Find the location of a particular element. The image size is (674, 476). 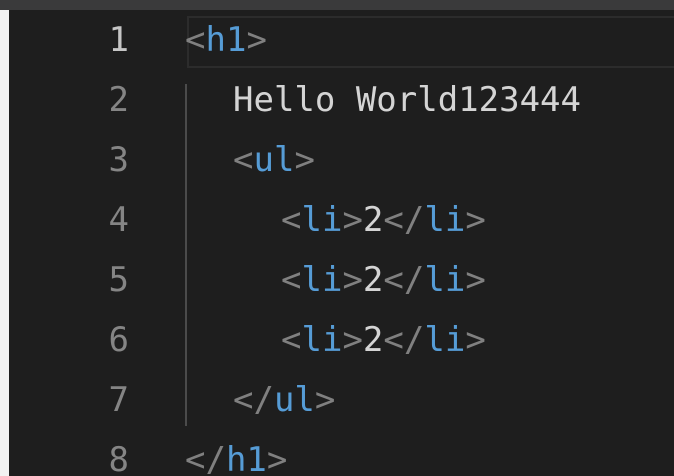

line-number: 2 is located at coordinates (118, 100).